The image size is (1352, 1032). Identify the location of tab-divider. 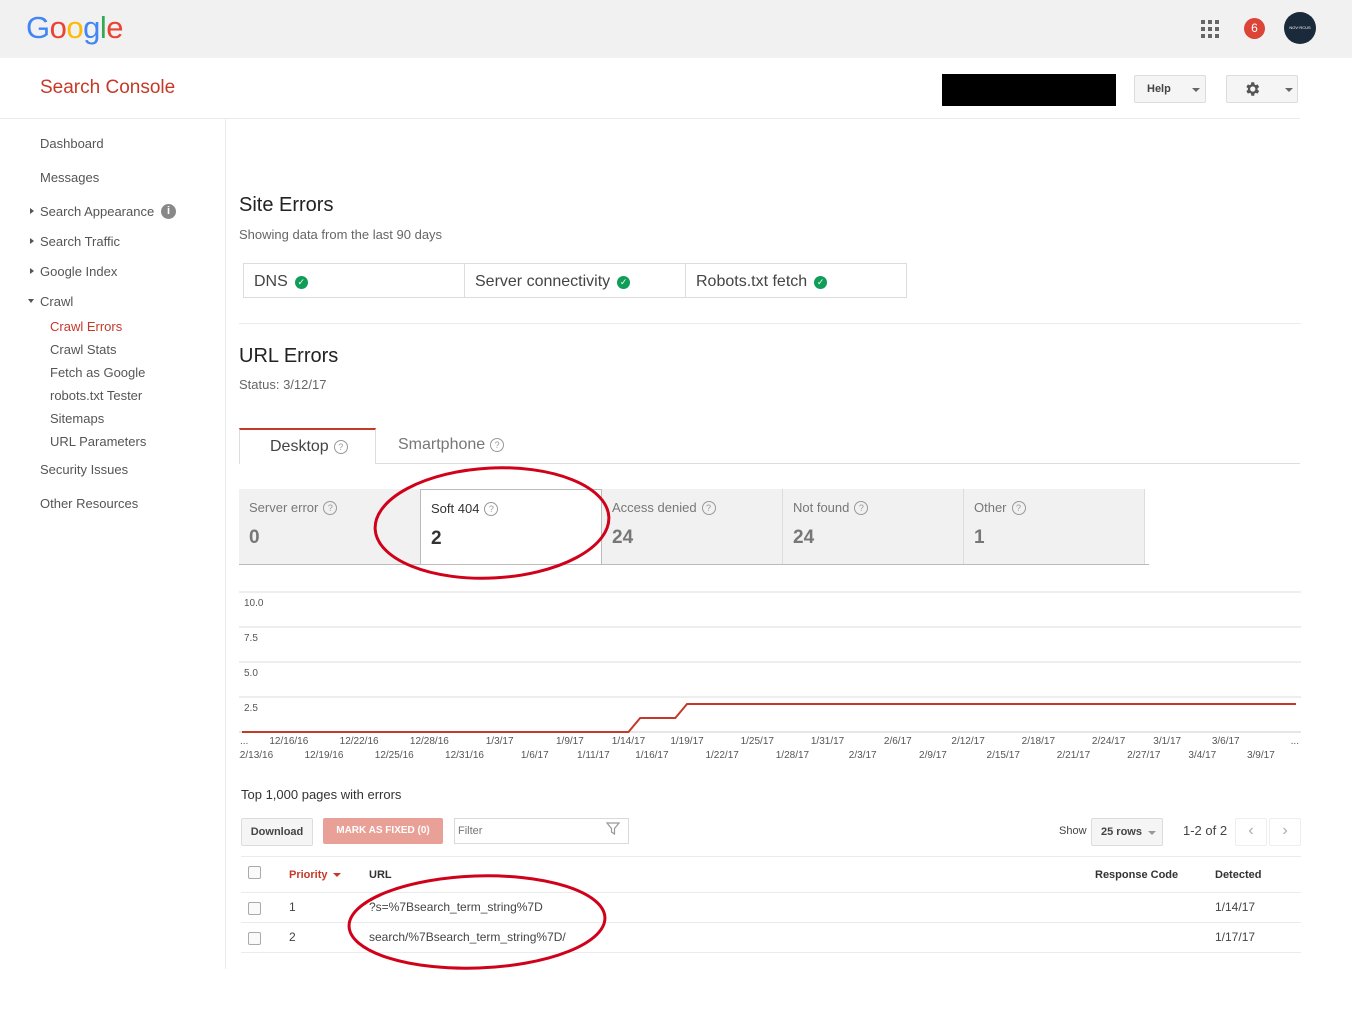
(838, 463).